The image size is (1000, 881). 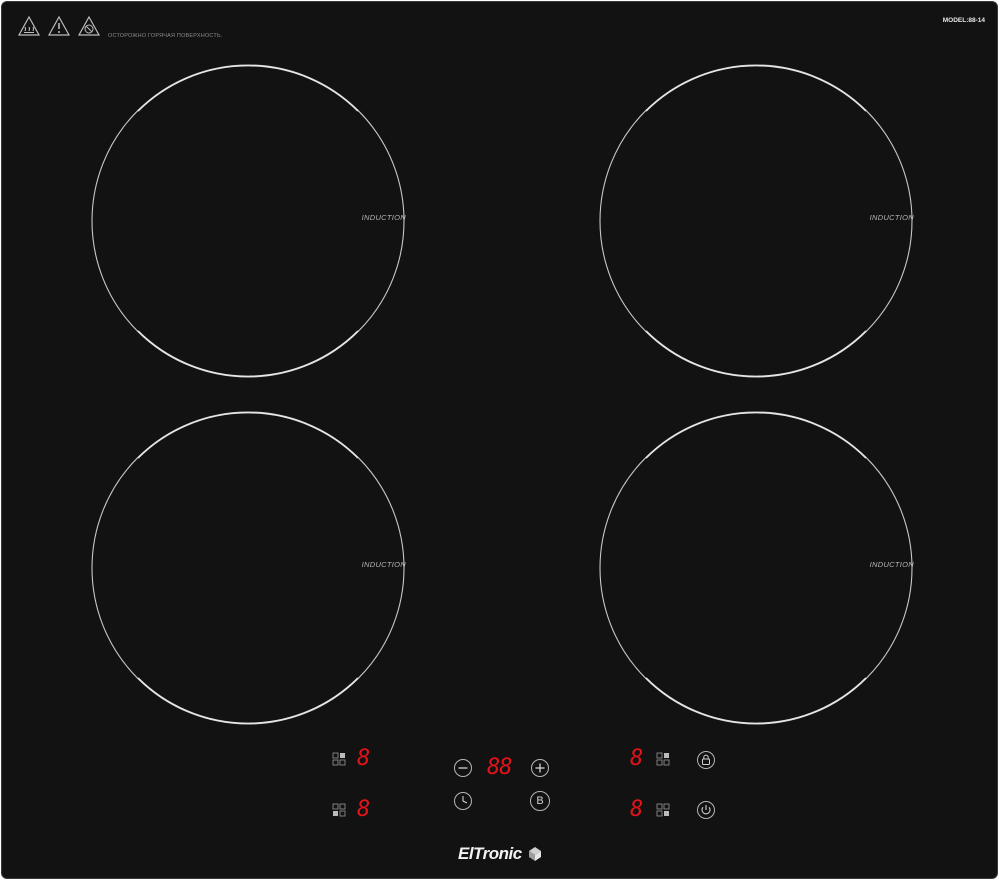 What do you see at coordinates (756, 568) in the screenshot?
I see `cooking-zone-front-right: INDUCTION` at bounding box center [756, 568].